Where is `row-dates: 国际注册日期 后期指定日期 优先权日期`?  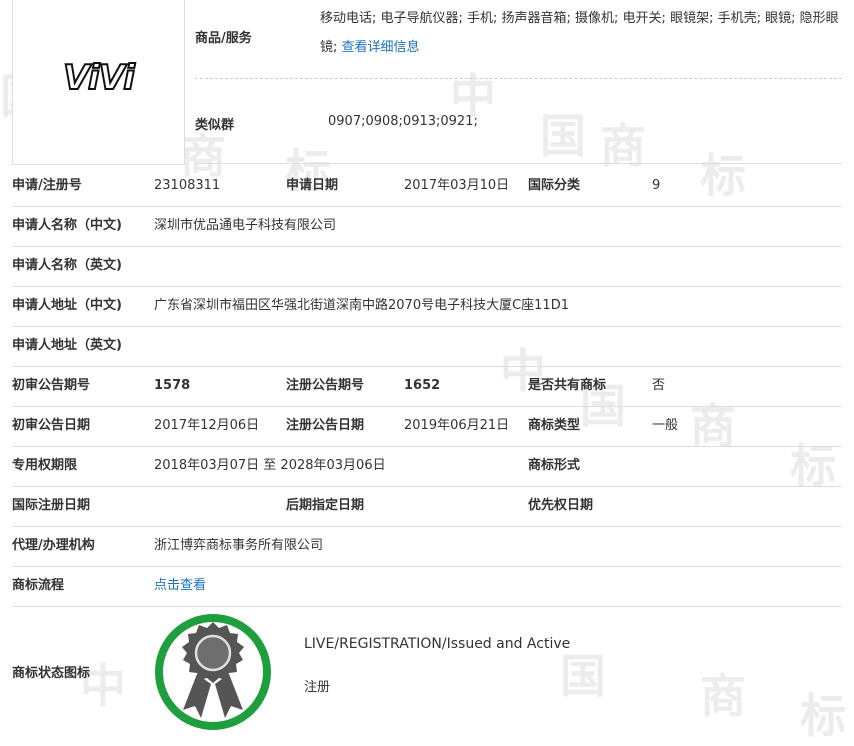 row-dates: 国际注册日期 后期指定日期 优先权日期 is located at coordinates (427, 506).